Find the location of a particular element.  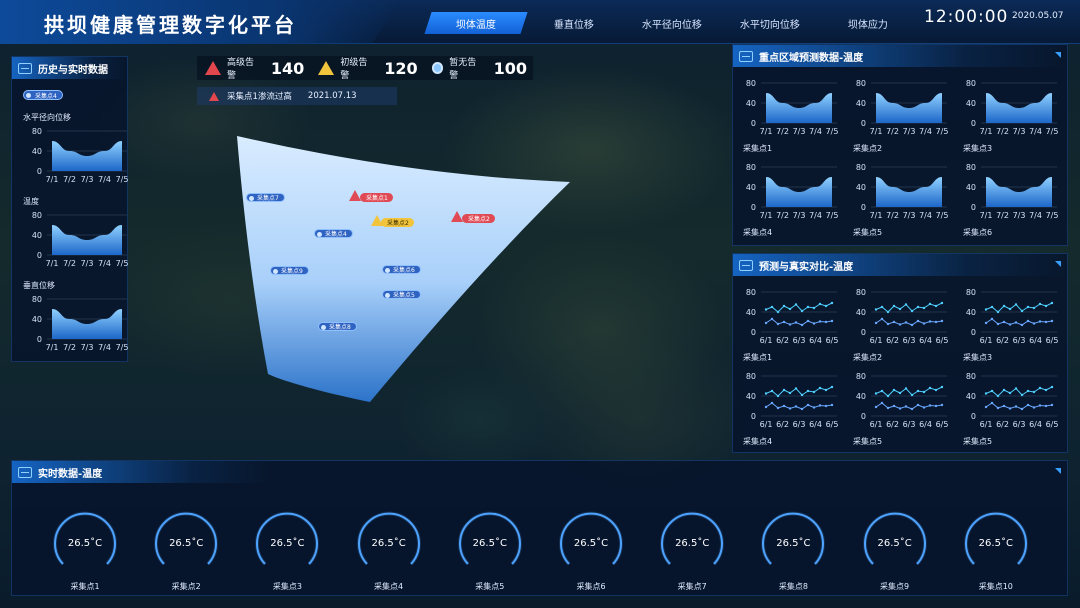

chart-point-label: 采集点6 is located at coordinates (978, 232).